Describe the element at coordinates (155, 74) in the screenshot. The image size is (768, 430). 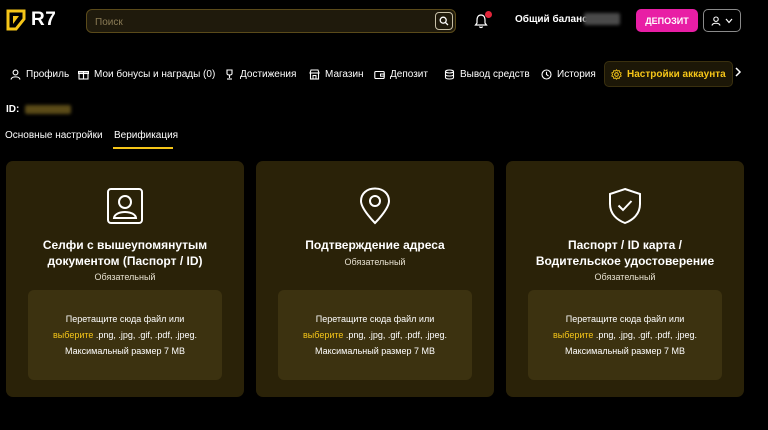
I see `nav-item-label: Мои бонусы и награды (0)` at that location.